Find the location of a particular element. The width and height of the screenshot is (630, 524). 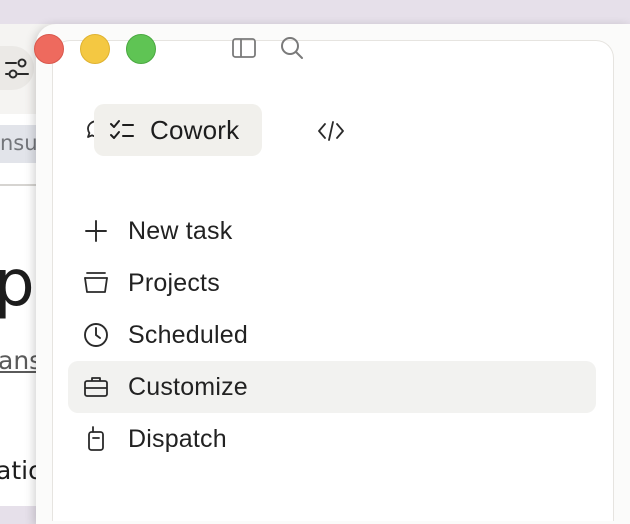

sidebar-item-label: New task is located at coordinates (180, 230).